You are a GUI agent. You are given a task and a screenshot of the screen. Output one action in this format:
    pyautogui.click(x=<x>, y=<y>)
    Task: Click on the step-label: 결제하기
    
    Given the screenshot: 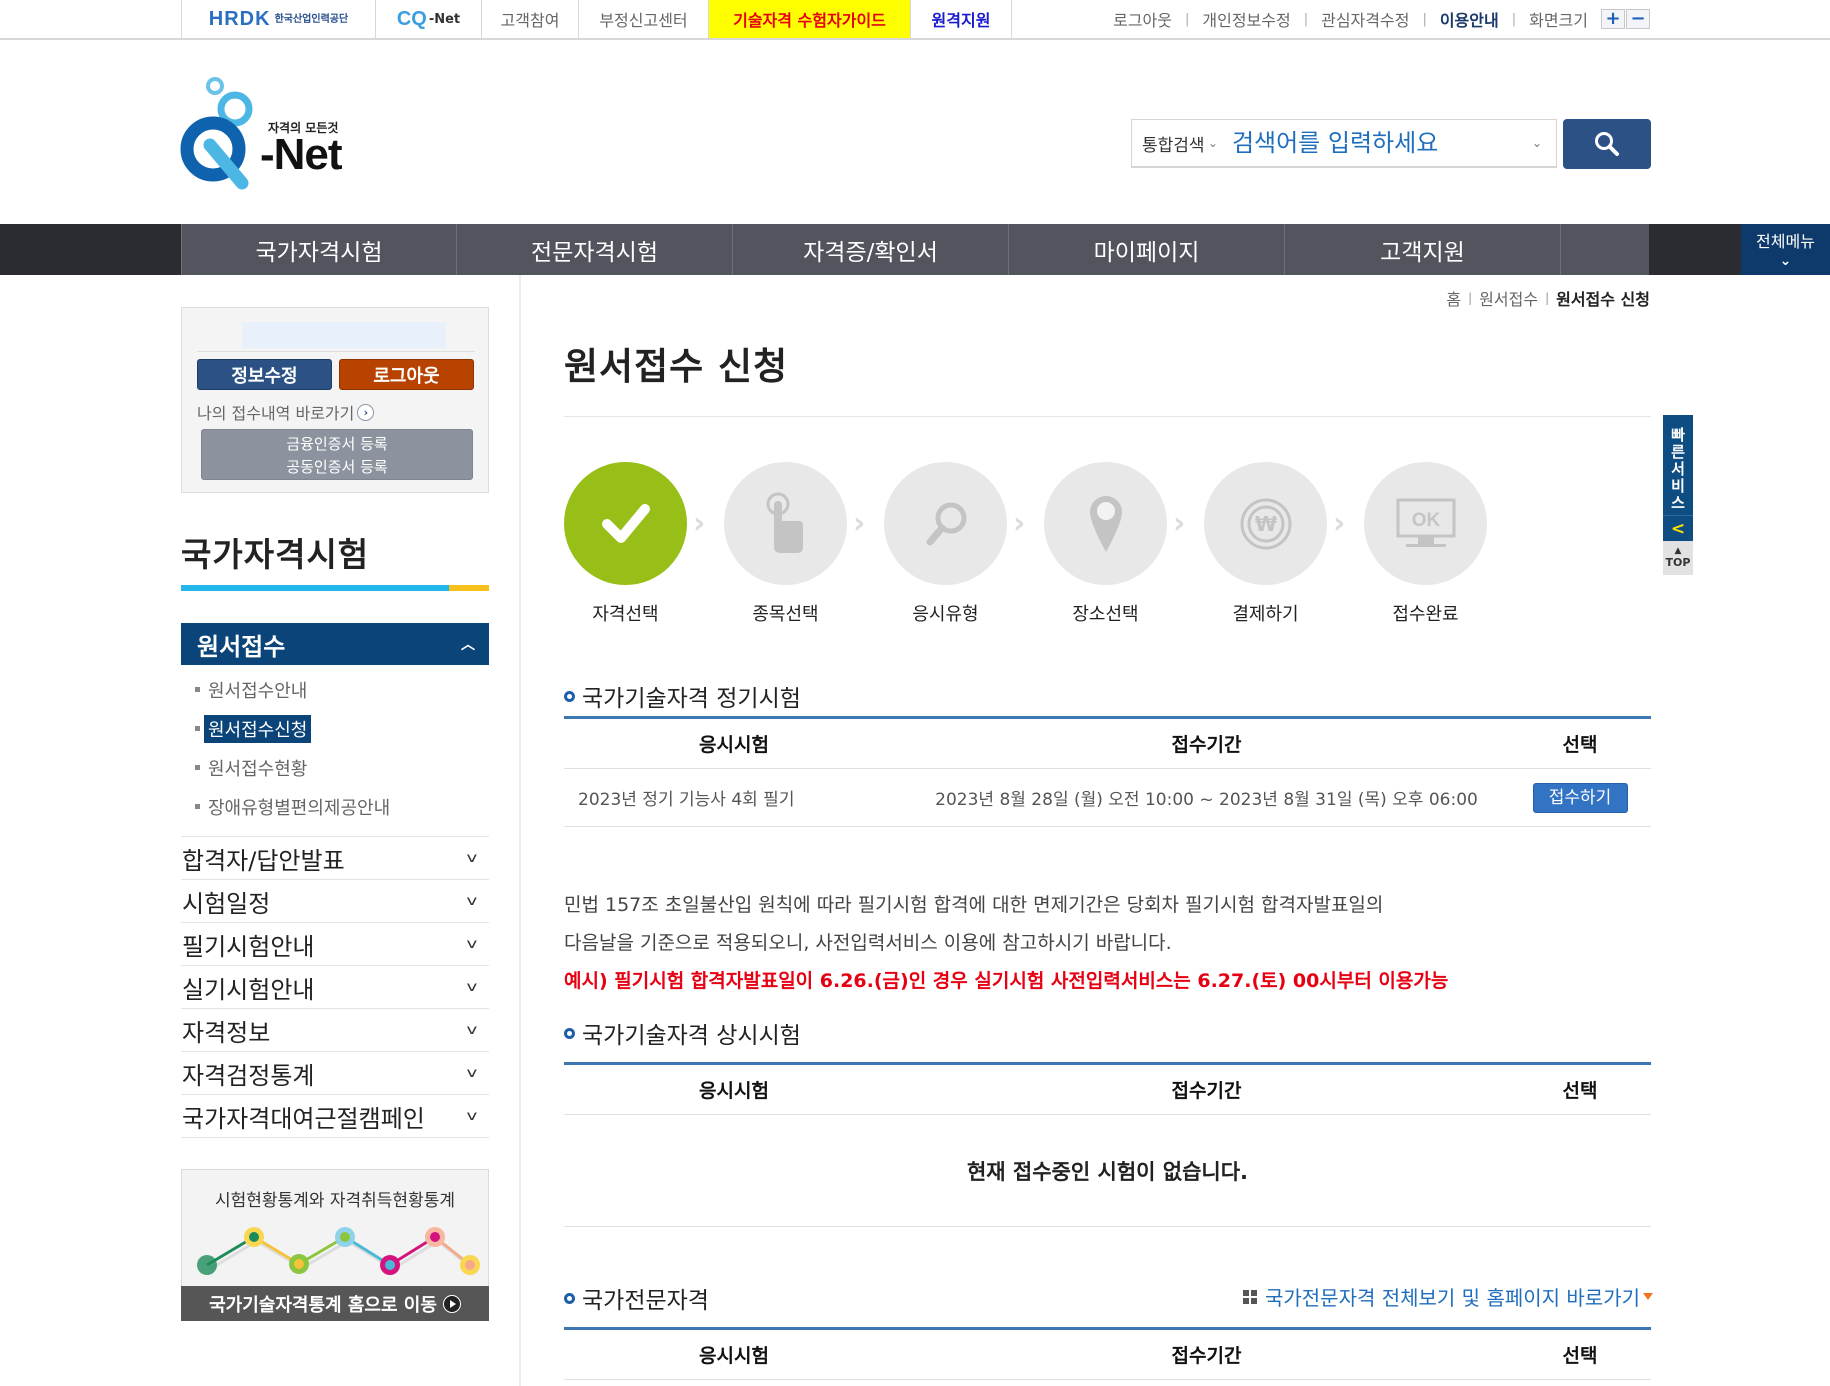 What is the action you would take?
    pyautogui.click(x=1265, y=614)
    